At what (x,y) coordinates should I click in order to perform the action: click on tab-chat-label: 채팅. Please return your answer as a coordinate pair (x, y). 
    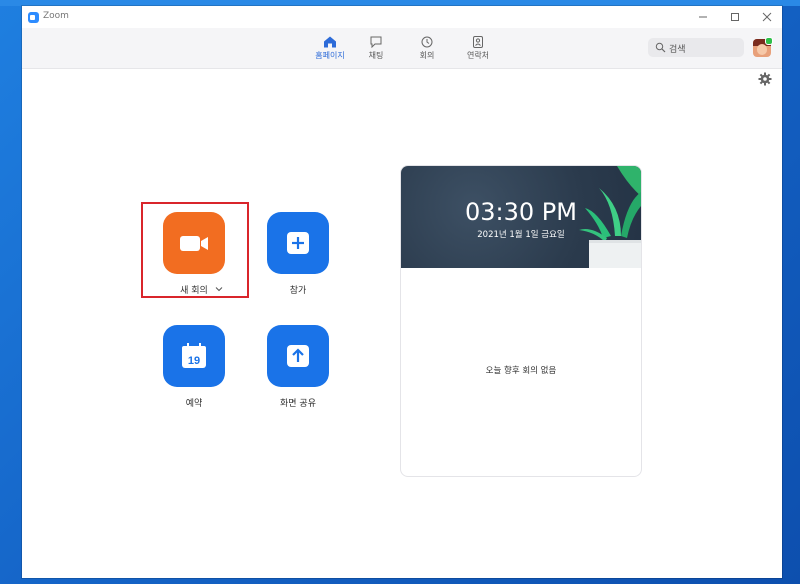
    Looking at the image, I should click on (376, 55).